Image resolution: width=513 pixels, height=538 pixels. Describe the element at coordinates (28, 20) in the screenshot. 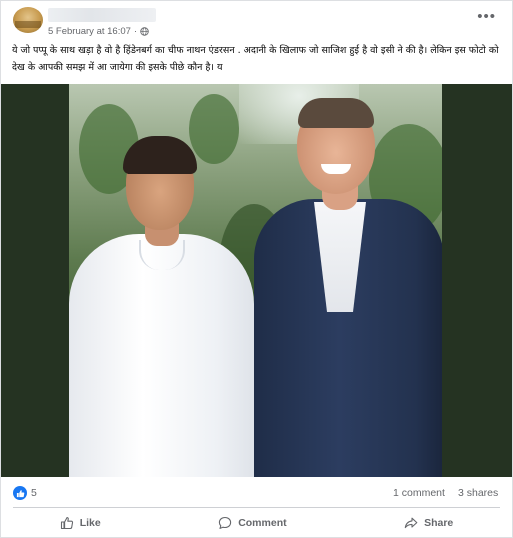

I see `avatar` at that location.